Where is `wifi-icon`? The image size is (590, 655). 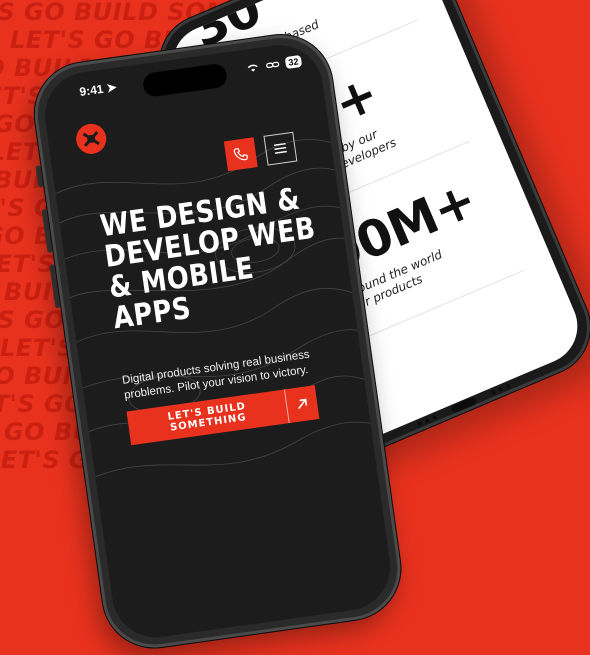 wifi-icon is located at coordinates (252, 68).